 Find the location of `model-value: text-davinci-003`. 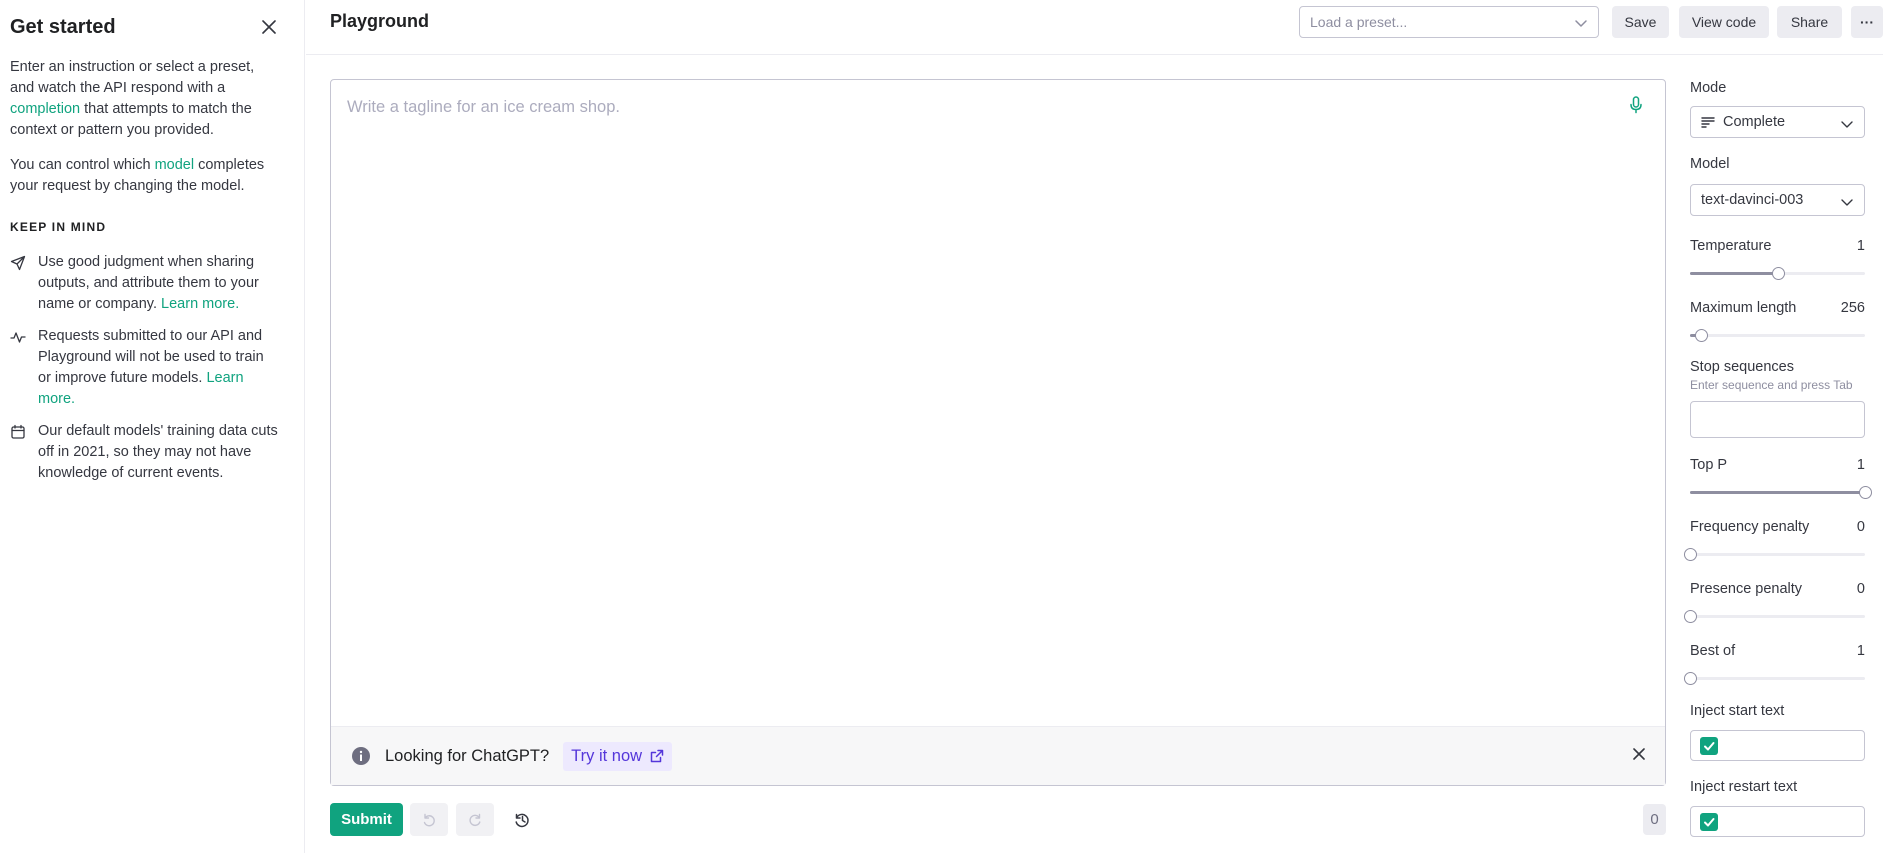

model-value: text-davinci-003 is located at coordinates (1752, 200).